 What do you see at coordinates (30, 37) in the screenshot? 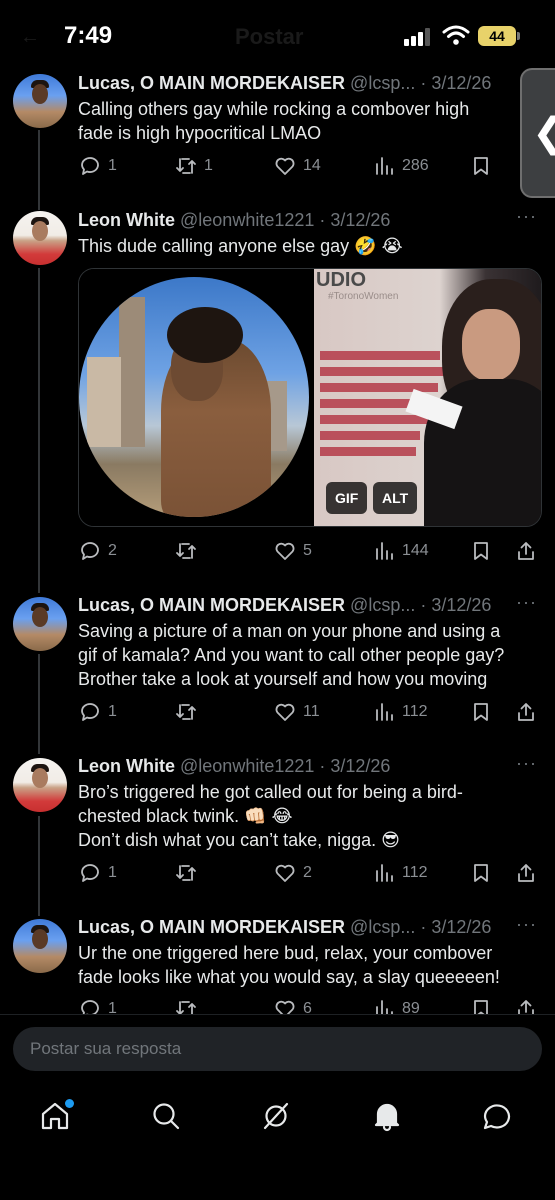
I see `back-arrow-icon: ←` at bounding box center [30, 37].